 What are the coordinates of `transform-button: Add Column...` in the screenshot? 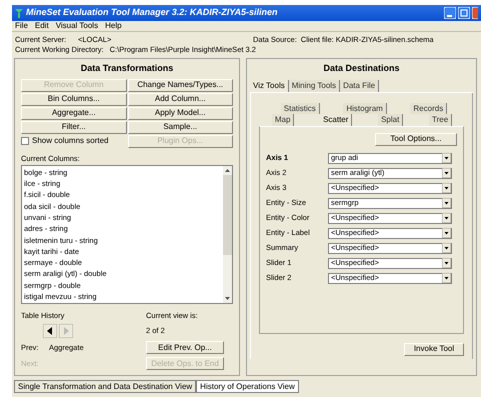 It's located at (180, 99).